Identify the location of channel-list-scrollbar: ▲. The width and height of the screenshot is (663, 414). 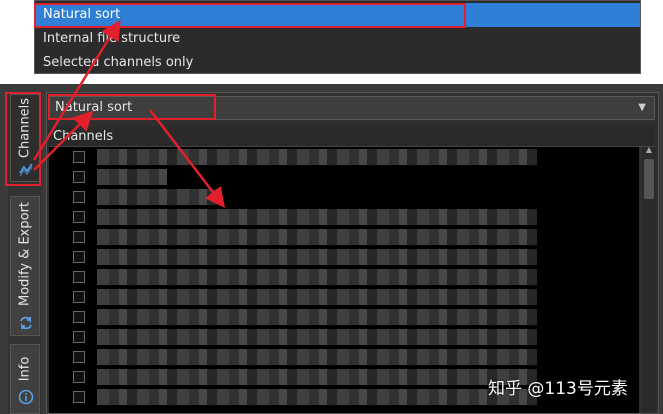
(649, 279).